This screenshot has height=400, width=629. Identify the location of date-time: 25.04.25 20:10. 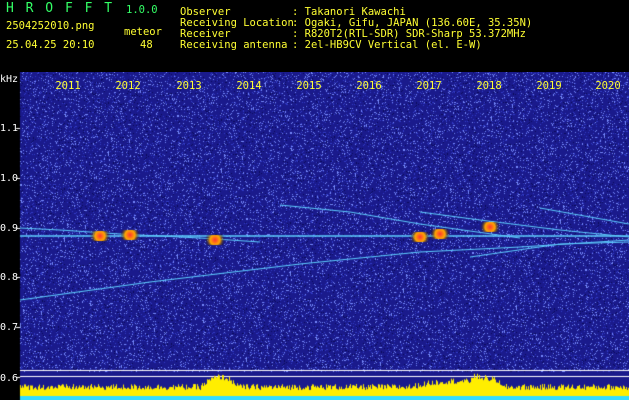
(50, 45).